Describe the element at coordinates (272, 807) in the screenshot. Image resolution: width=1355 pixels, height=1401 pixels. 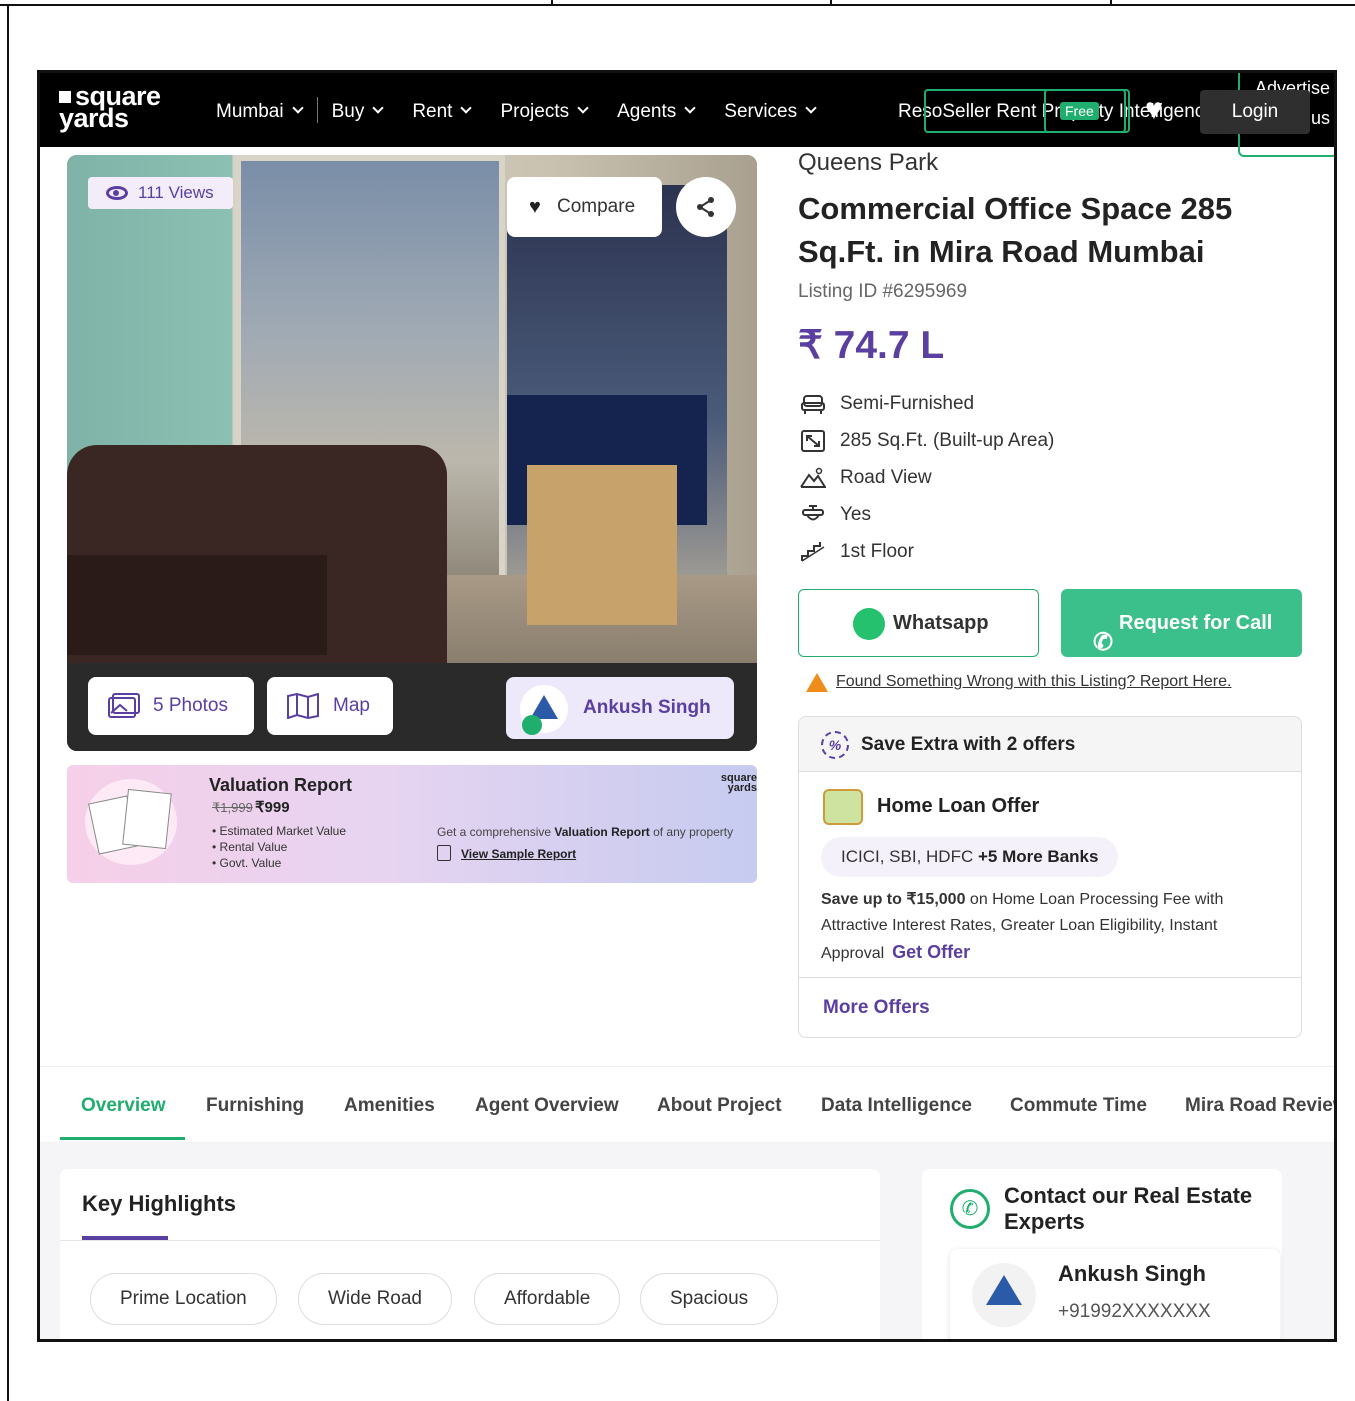
I see `valuation-new-price: ₹999` at that location.